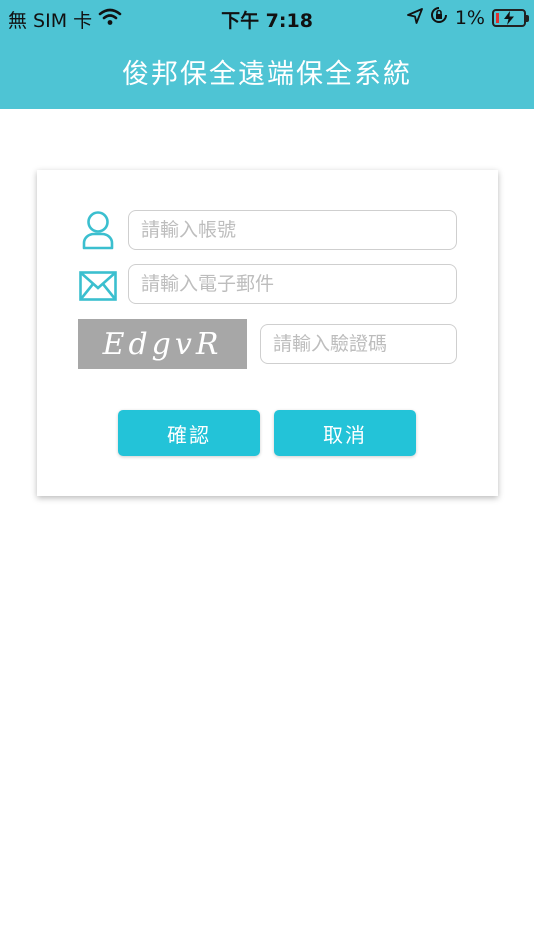  Describe the element at coordinates (292, 284) in the screenshot. I see `email-input` at that location.